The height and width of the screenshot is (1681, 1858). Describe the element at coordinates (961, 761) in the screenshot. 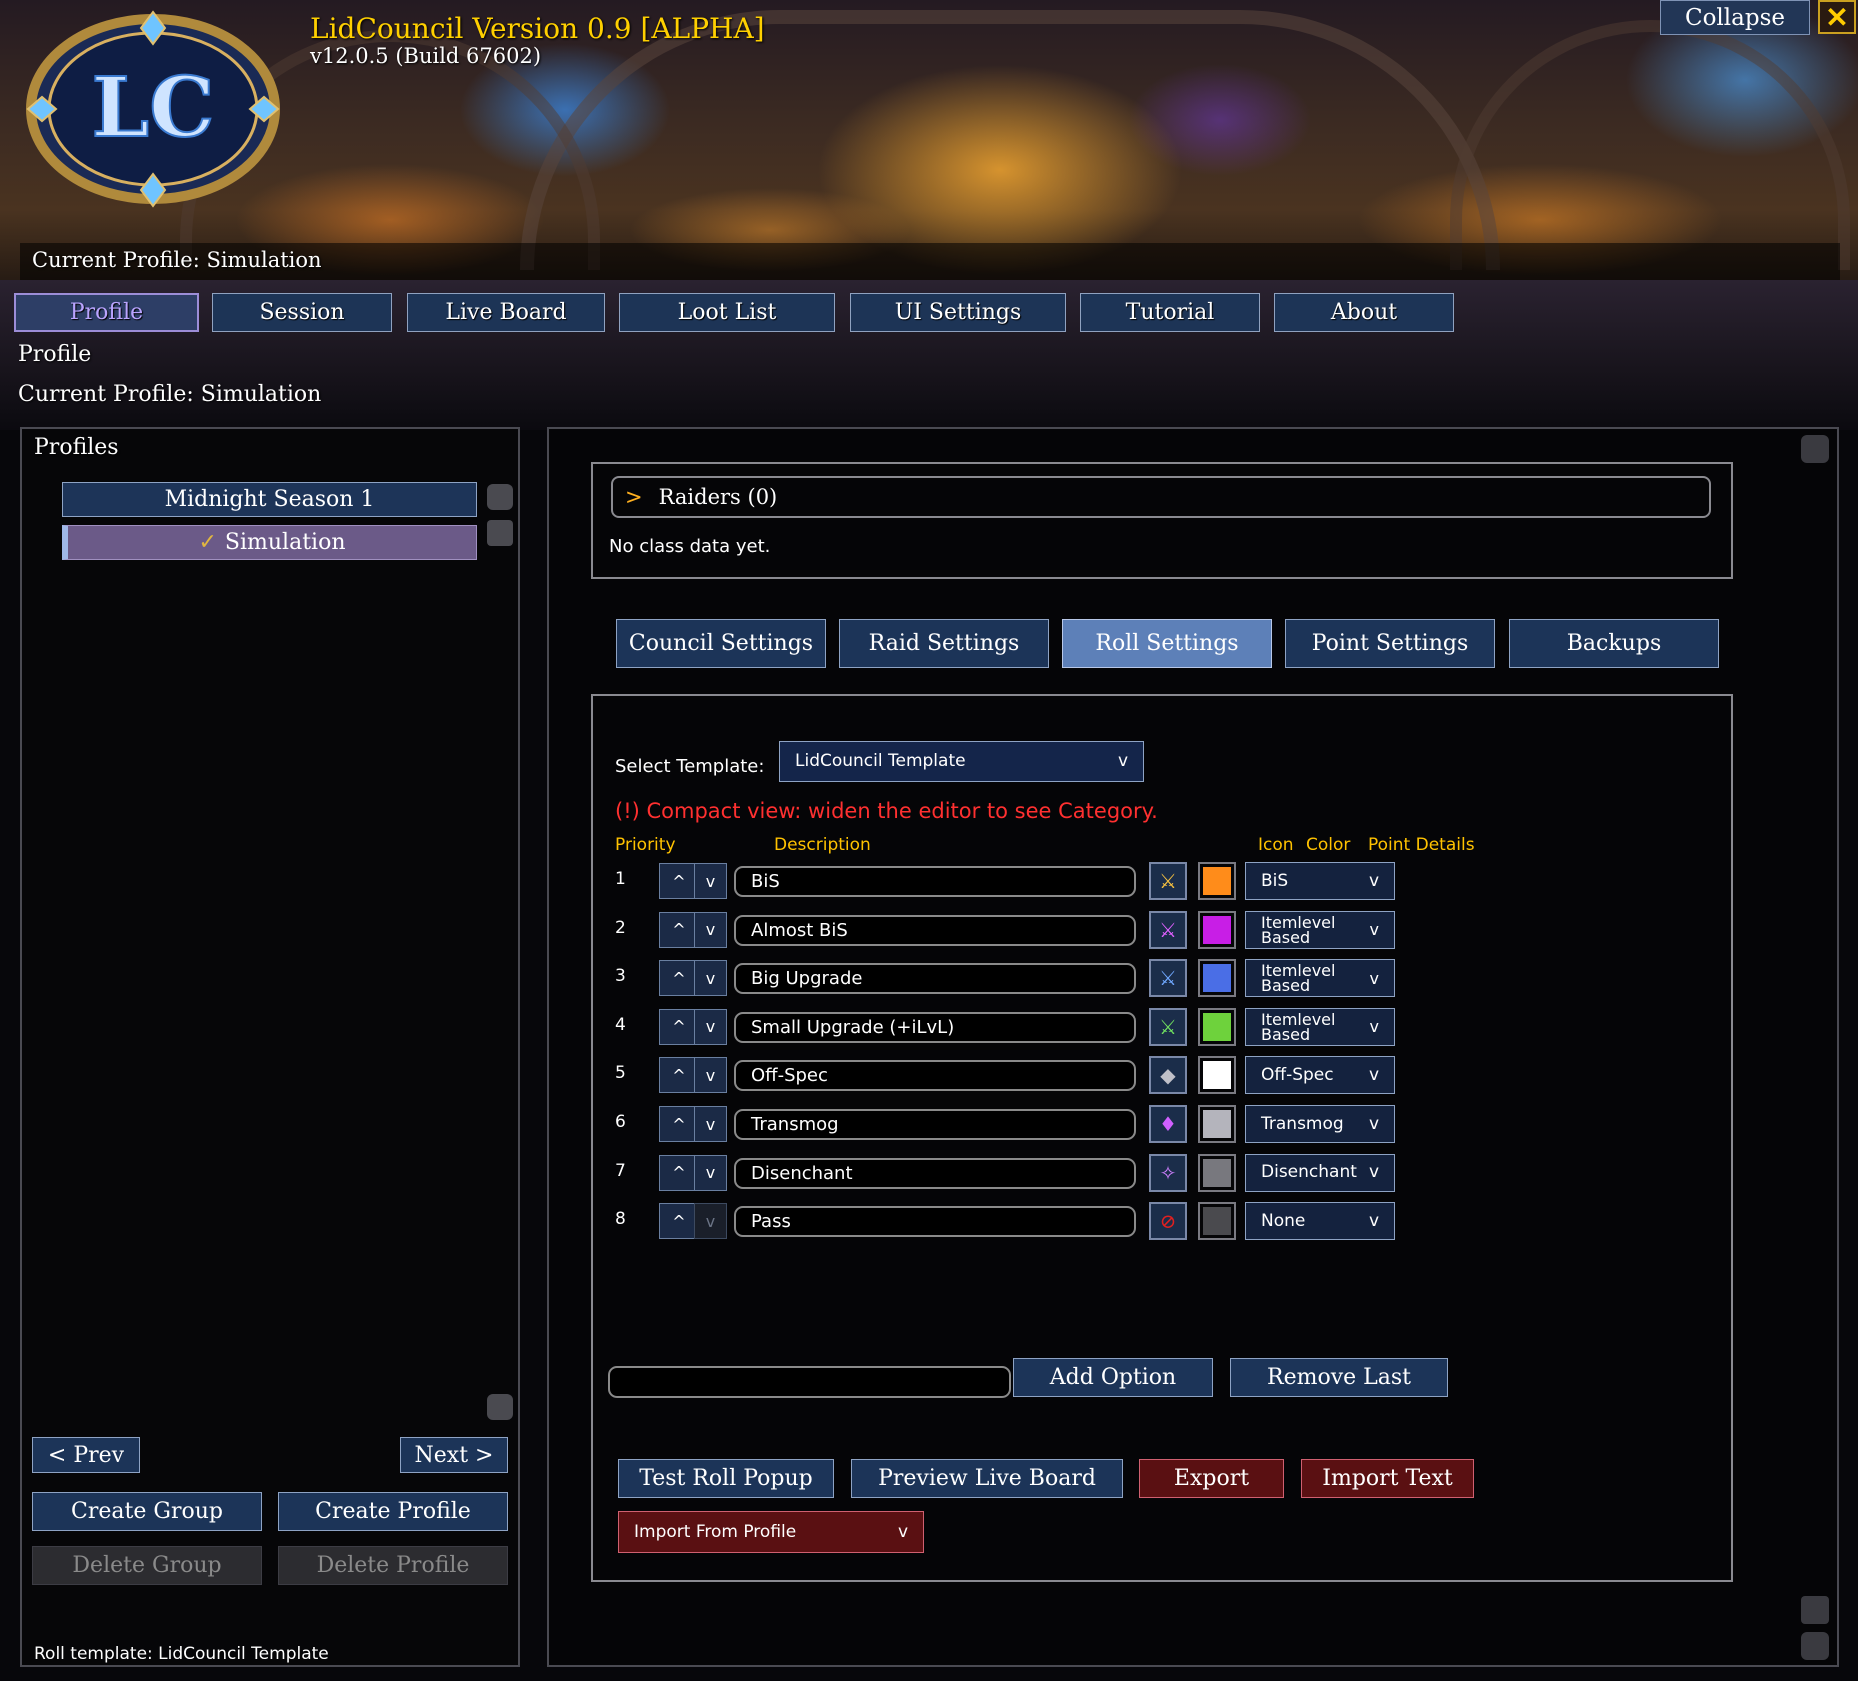

I see `template-select: LidCouncil Template v` at that location.